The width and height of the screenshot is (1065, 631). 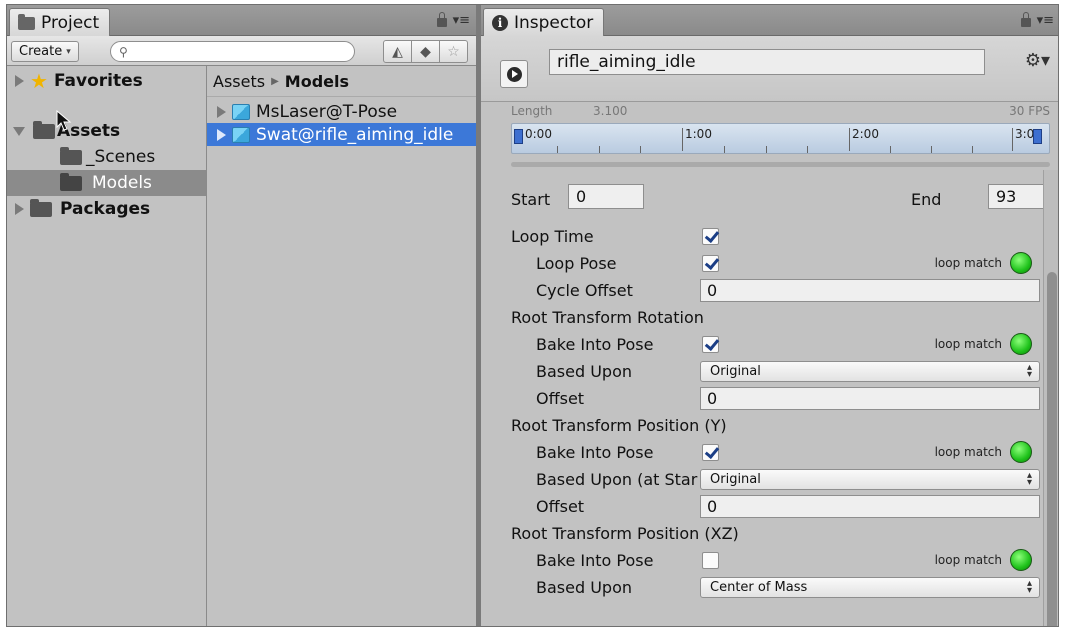 What do you see at coordinates (710, 452) in the screenshot?
I see `posy-bake-checkbox` at bounding box center [710, 452].